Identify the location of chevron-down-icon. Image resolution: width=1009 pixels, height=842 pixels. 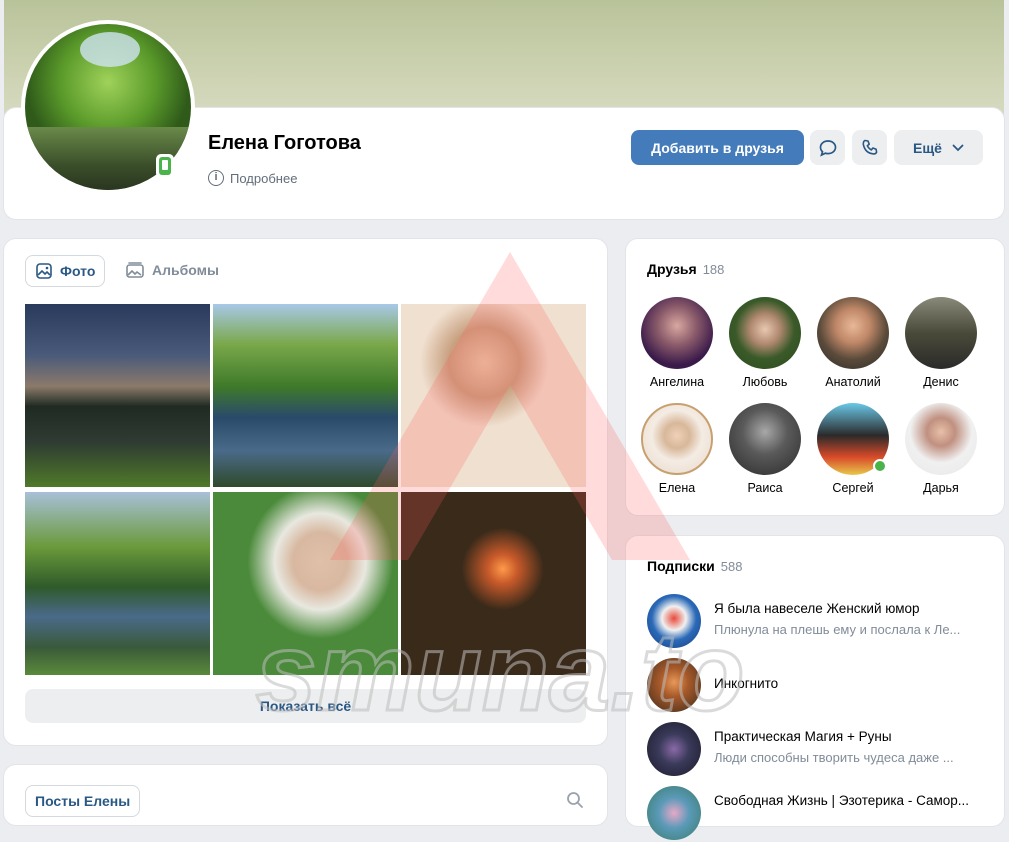
(958, 147).